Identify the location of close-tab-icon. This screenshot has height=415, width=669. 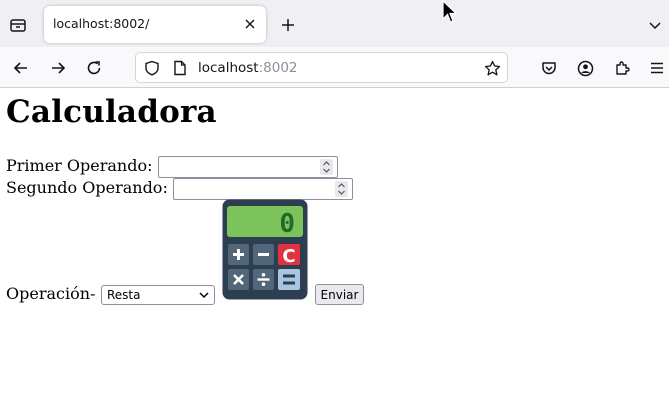
(250, 24).